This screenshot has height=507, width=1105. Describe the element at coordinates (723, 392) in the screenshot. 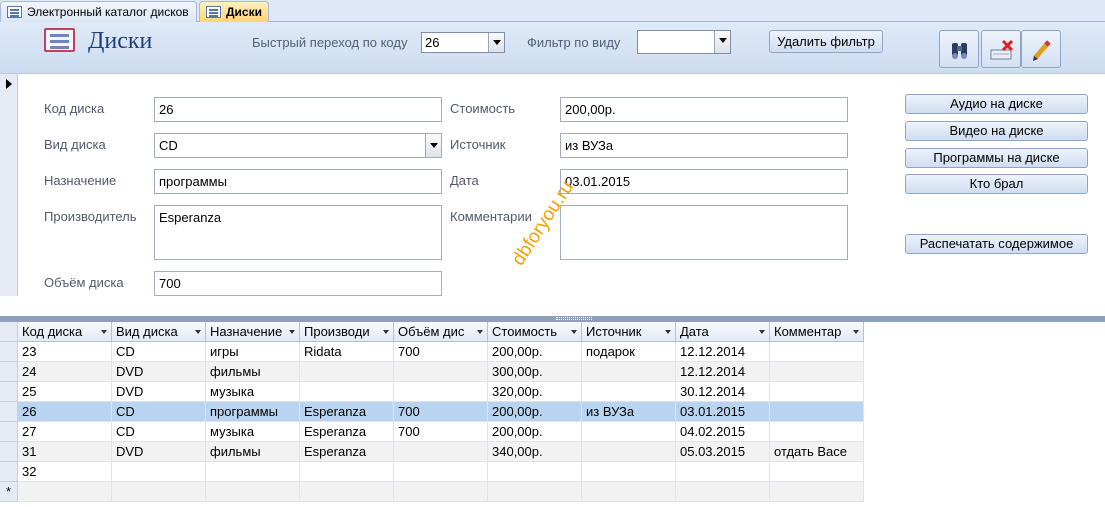

I see `table-cell: 30.12.2014` at that location.